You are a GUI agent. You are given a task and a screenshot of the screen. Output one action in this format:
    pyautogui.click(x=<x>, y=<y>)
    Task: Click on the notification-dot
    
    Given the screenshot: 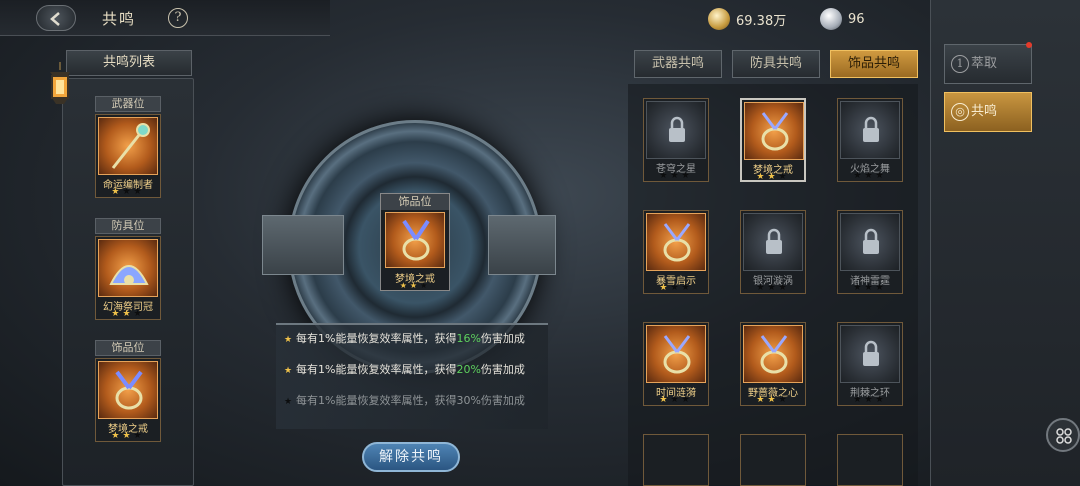 What is the action you would take?
    pyautogui.click(x=1029, y=45)
    